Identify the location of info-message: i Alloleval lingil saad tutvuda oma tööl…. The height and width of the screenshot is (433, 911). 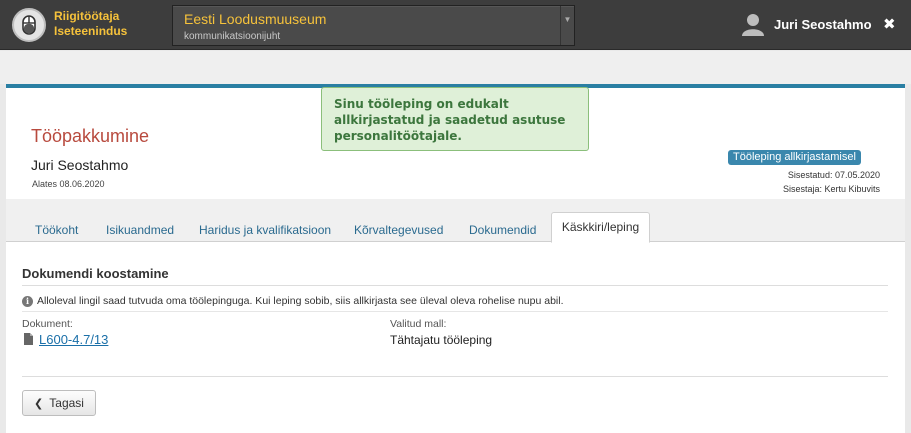
(293, 301).